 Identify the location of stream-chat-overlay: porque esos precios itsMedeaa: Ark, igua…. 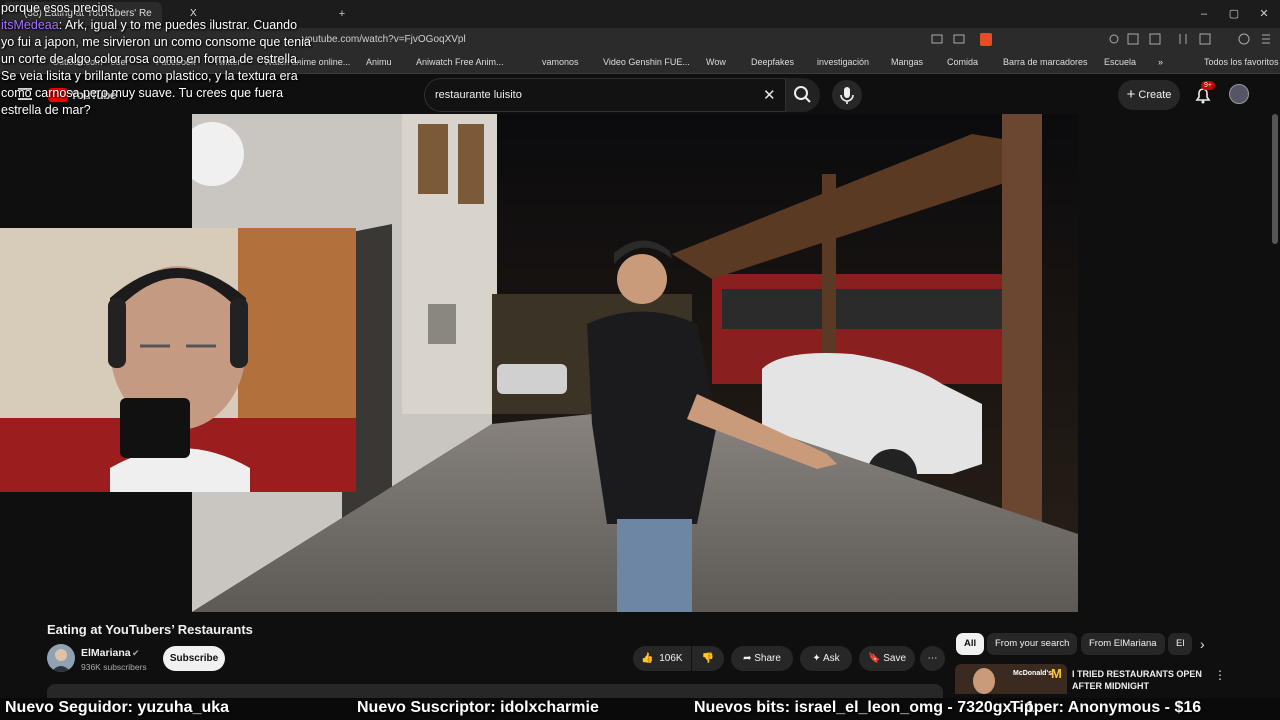
(156, 59).